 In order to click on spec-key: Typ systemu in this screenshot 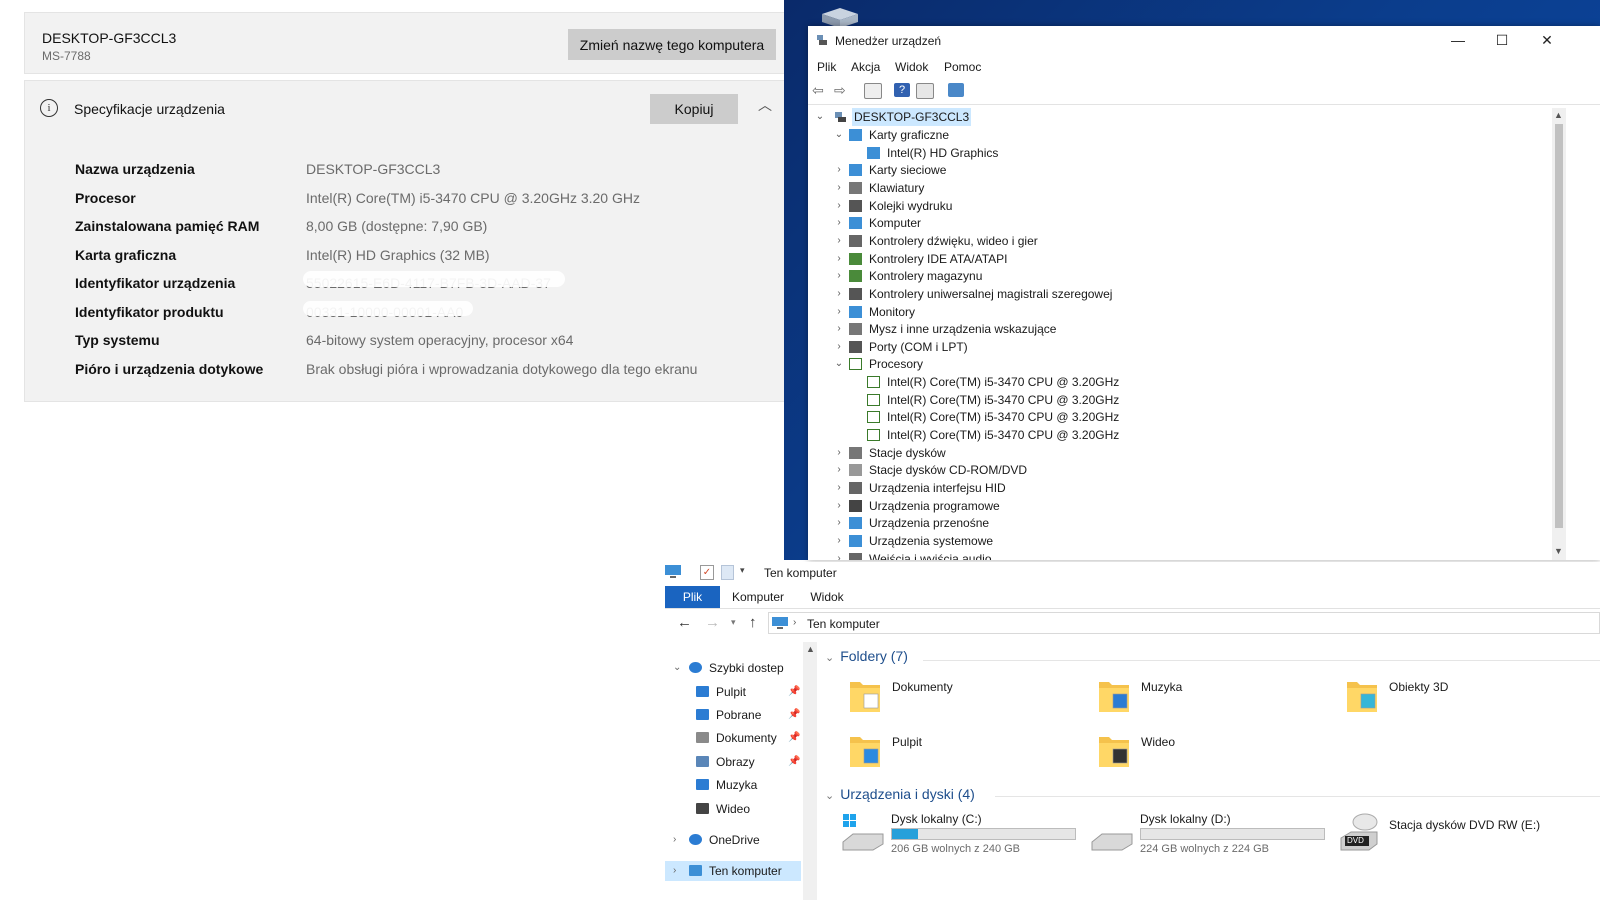, I will do `click(117, 340)`.